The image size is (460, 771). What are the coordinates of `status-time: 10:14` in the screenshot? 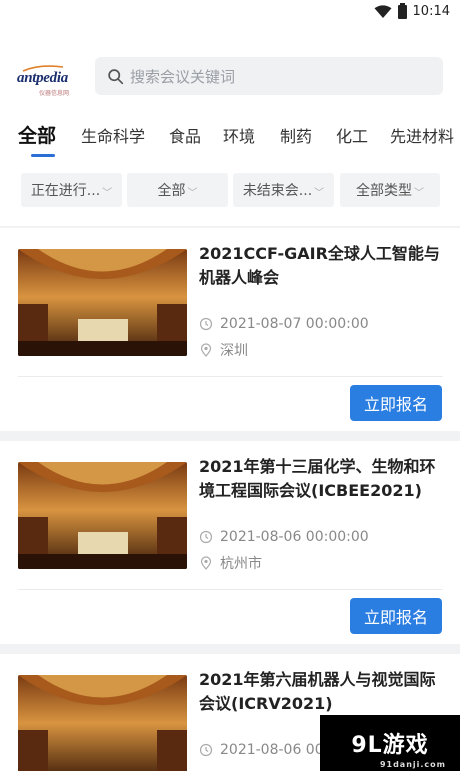 It's located at (431, 11).